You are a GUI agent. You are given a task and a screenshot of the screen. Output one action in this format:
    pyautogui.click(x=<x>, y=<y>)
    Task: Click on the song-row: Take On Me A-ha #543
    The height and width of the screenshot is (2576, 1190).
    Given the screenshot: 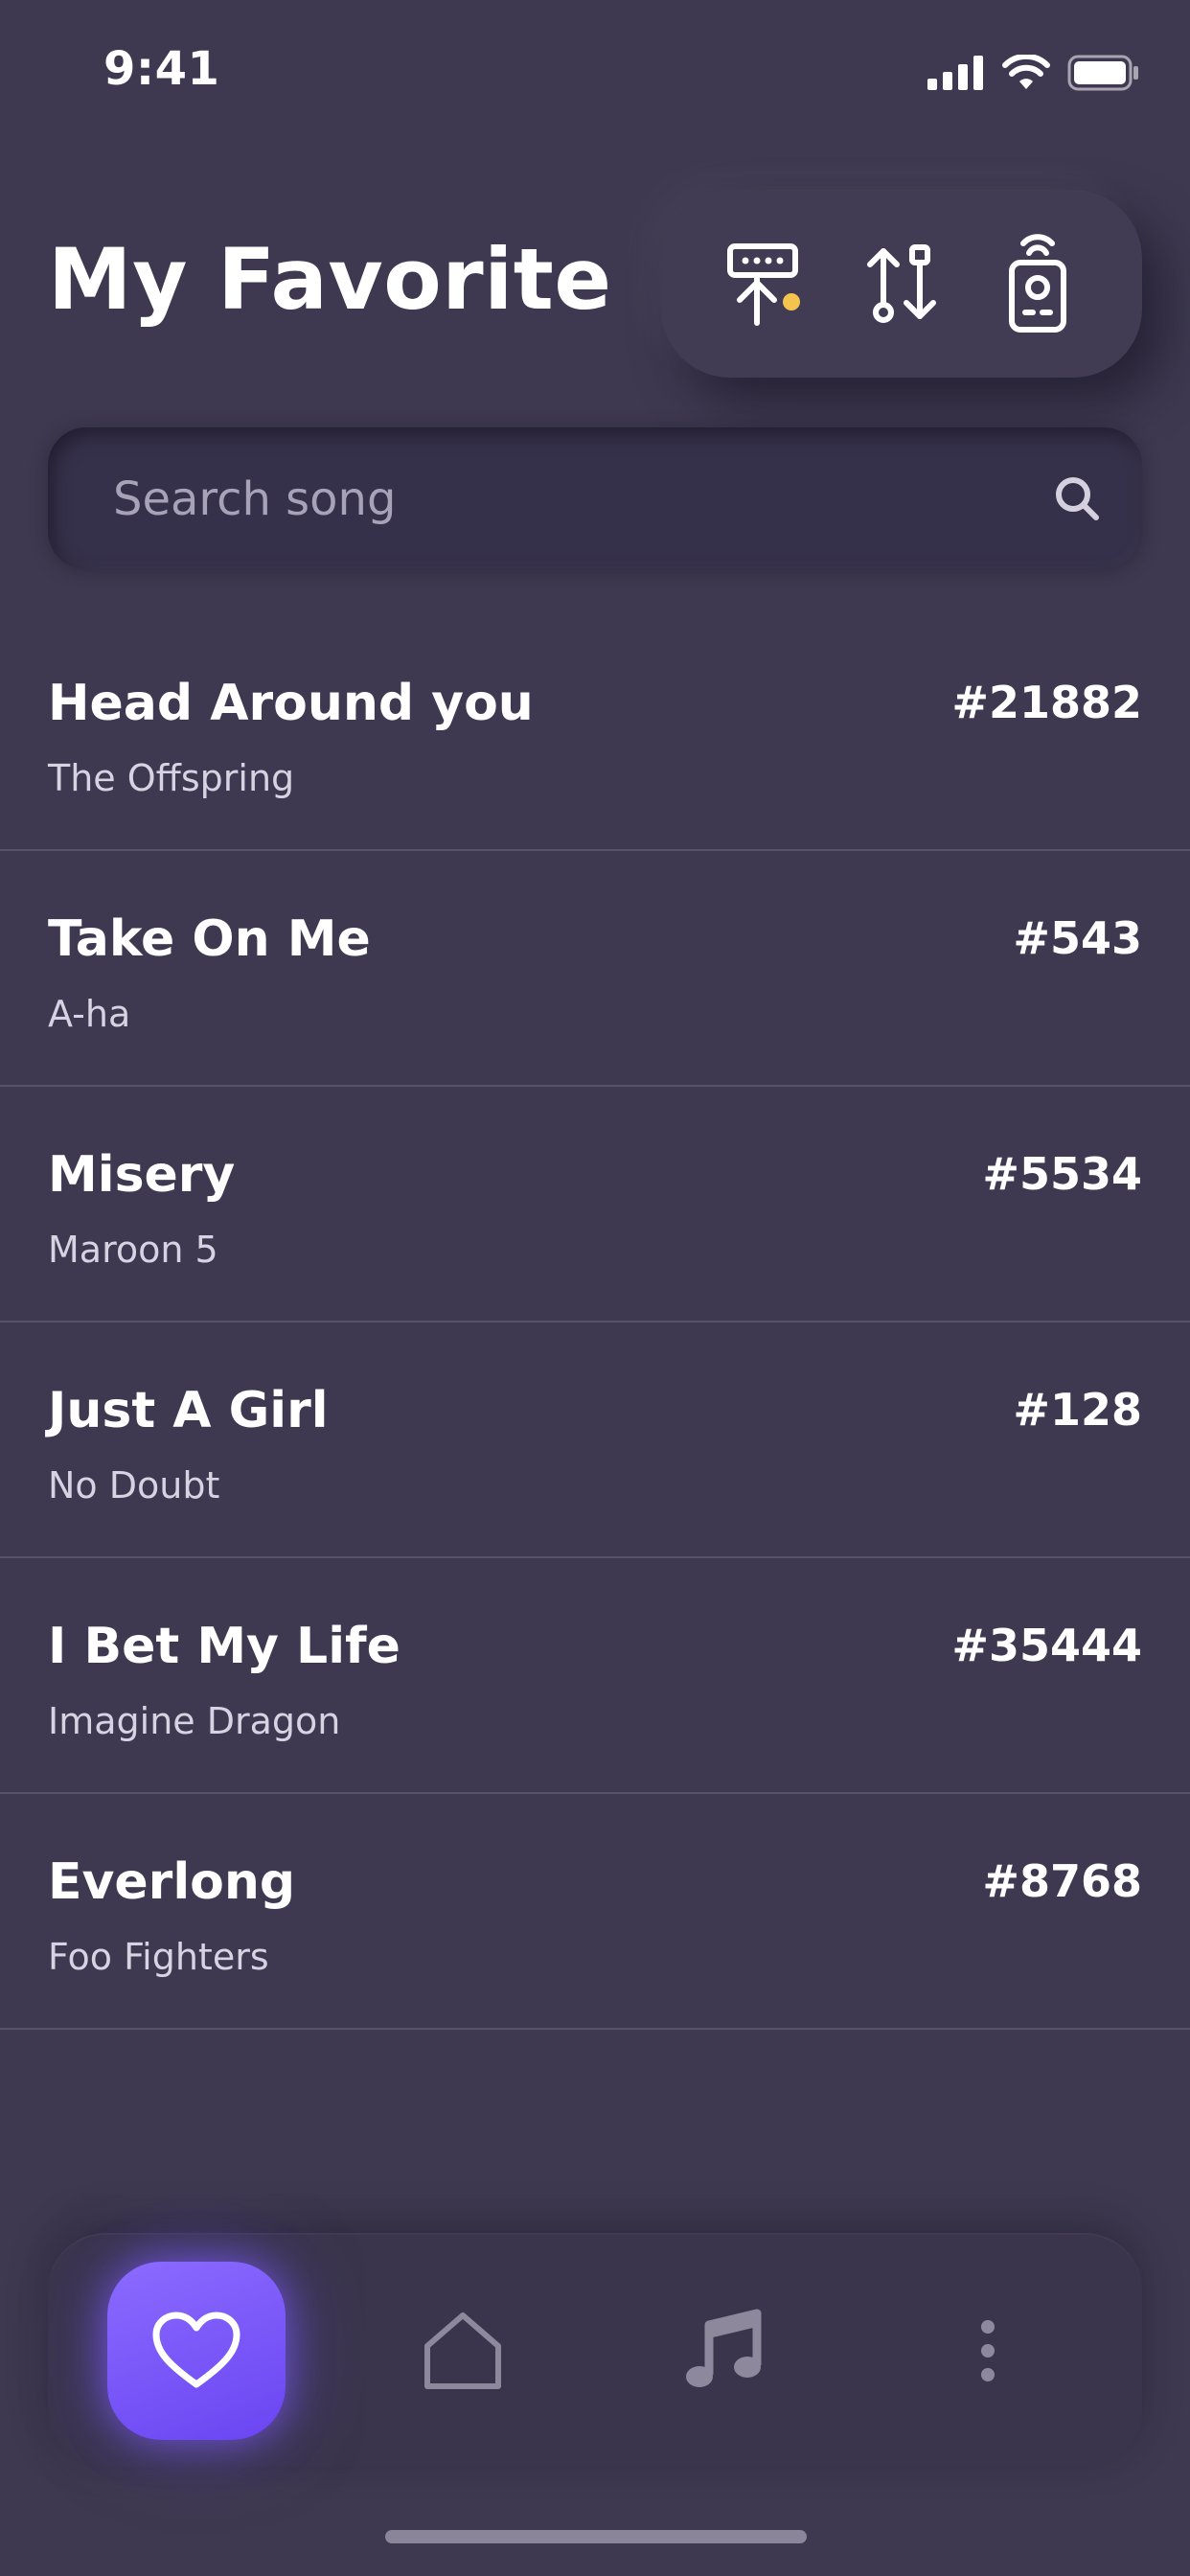 What is the action you would take?
    pyautogui.click(x=595, y=969)
    